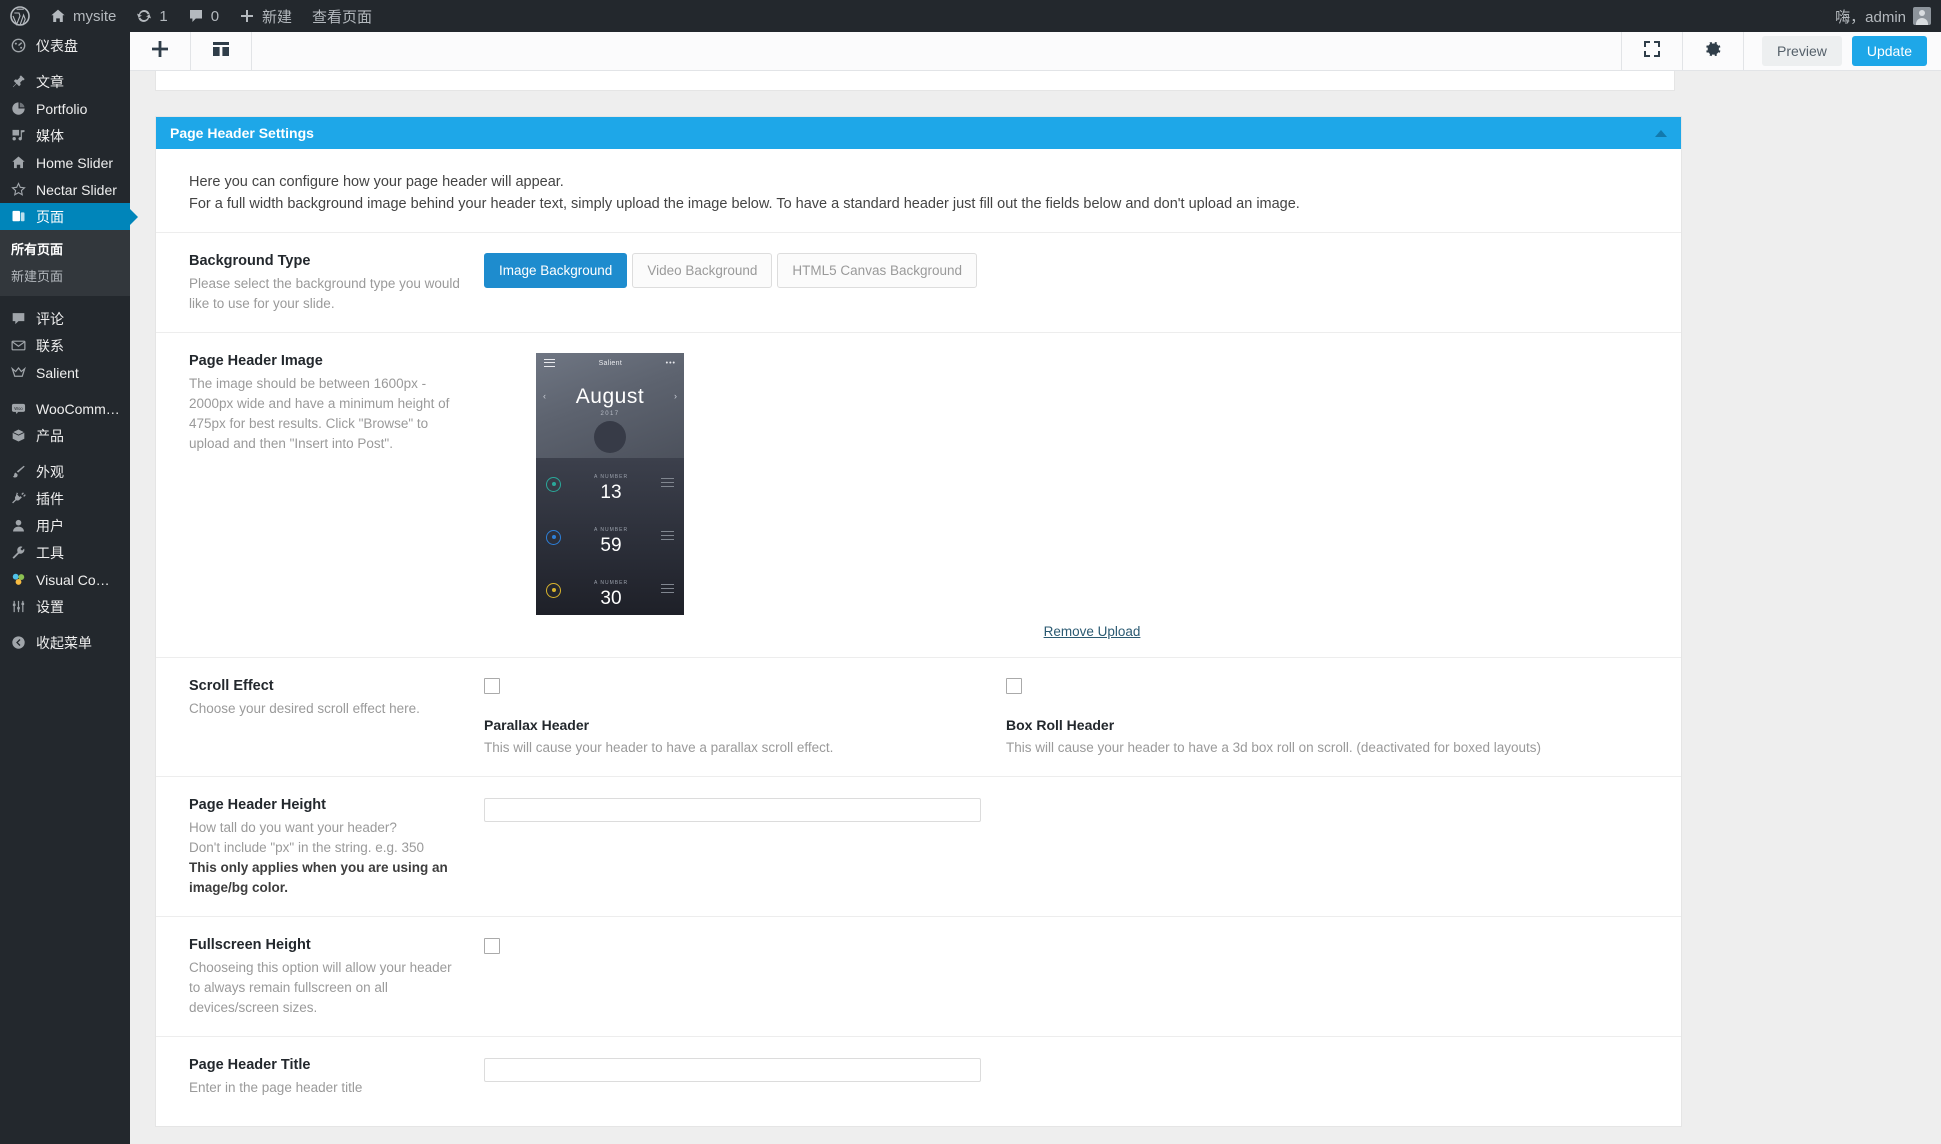  I want to click on preview-stat-row: A NUMBER 30, so click(610, 589).